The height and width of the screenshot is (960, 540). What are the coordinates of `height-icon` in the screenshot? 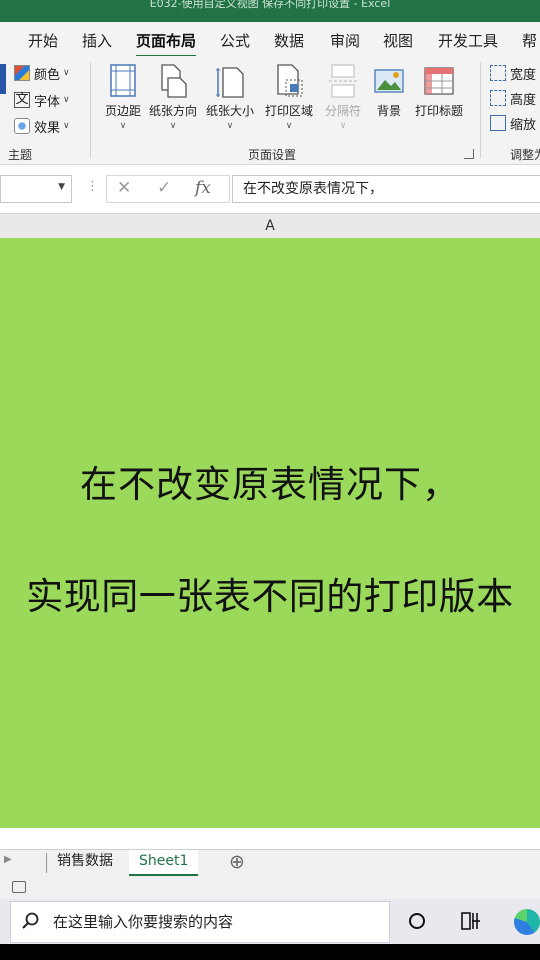 It's located at (498, 98).